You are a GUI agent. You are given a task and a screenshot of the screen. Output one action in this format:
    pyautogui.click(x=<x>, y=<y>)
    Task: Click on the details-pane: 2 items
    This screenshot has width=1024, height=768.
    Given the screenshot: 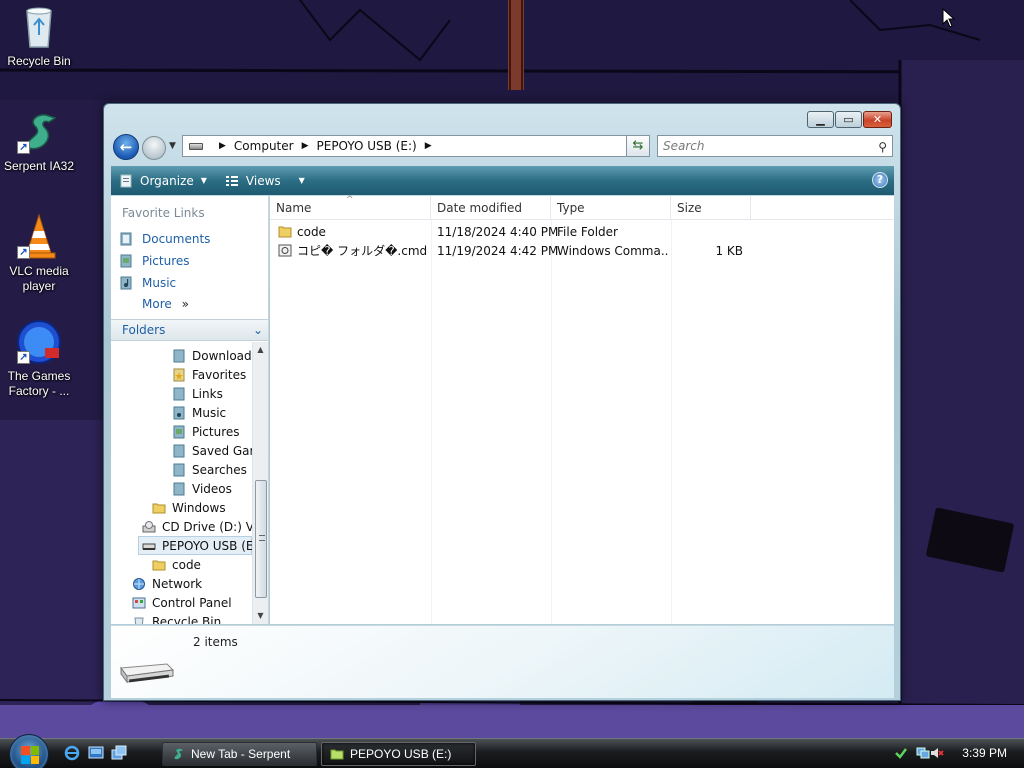 What is the action you would take?
    pyautogui.click(x=502, y=661)
    